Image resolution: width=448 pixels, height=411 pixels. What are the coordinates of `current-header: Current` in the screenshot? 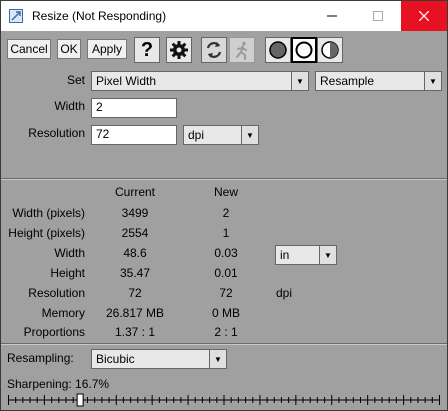 It's located at (134, 192).